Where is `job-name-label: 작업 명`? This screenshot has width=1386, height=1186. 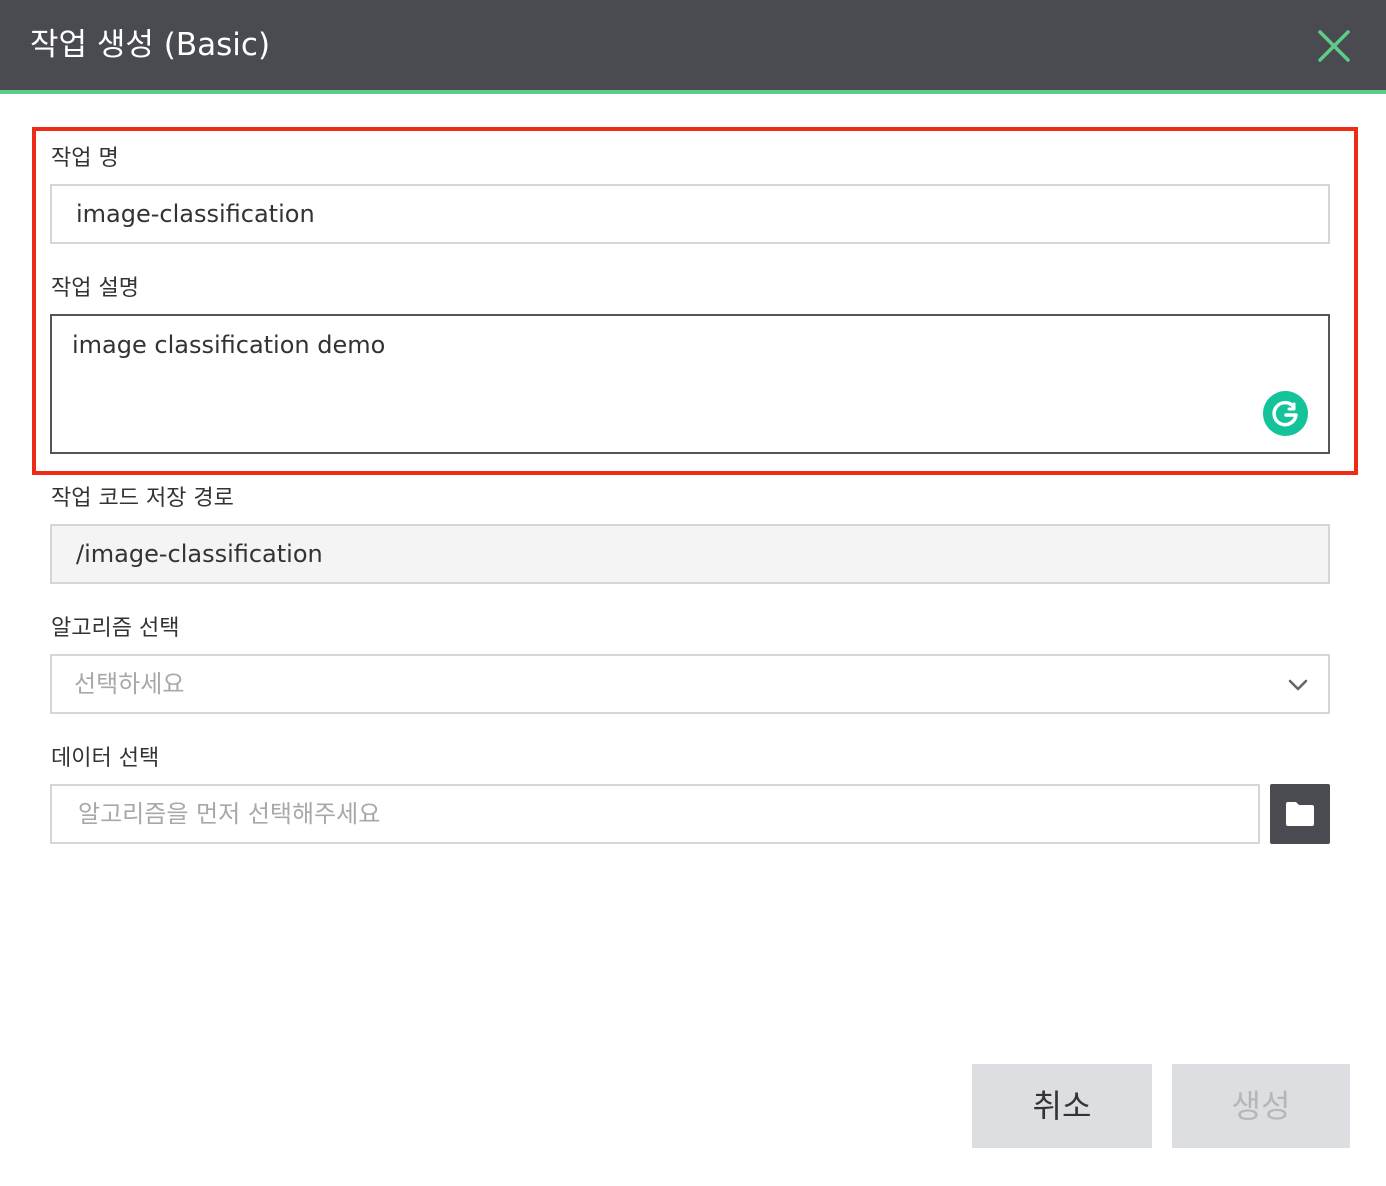 job-name-label: 작업 명 is located at coordinates (85, 158).